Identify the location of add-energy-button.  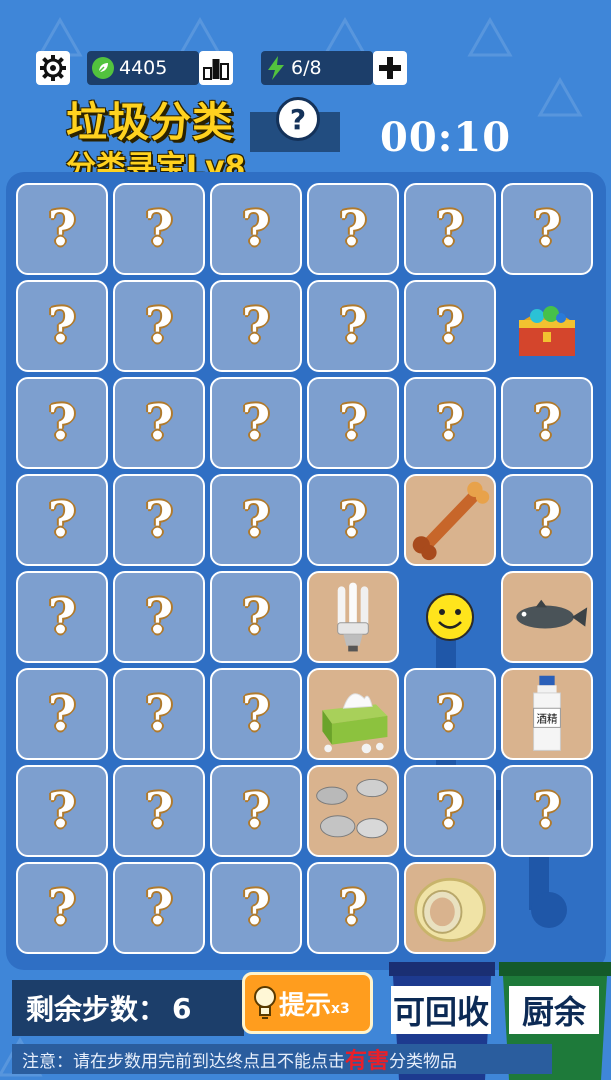
(390, 68).